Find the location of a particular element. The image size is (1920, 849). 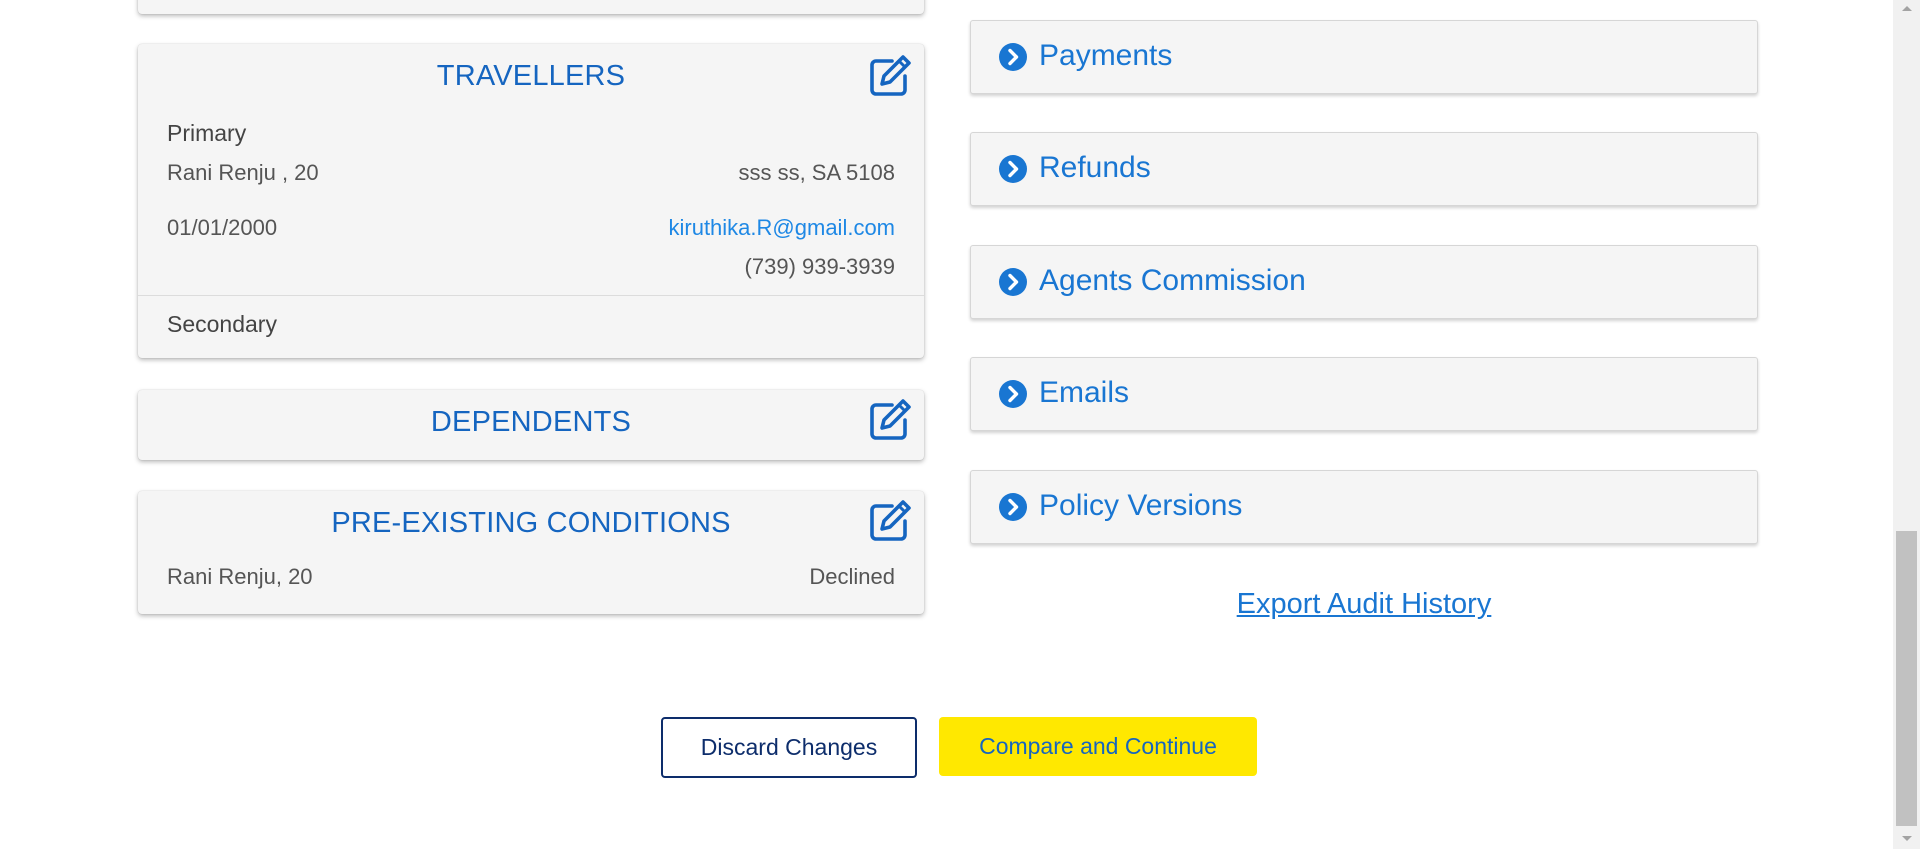

accordion-refunds: Refunds is located at coordinates (1364, 169).